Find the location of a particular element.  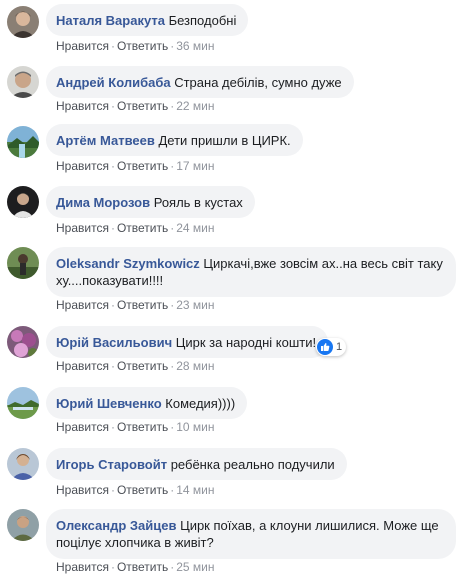

comment-author: Андрей Колибаба is located at coordinates (113, 82).